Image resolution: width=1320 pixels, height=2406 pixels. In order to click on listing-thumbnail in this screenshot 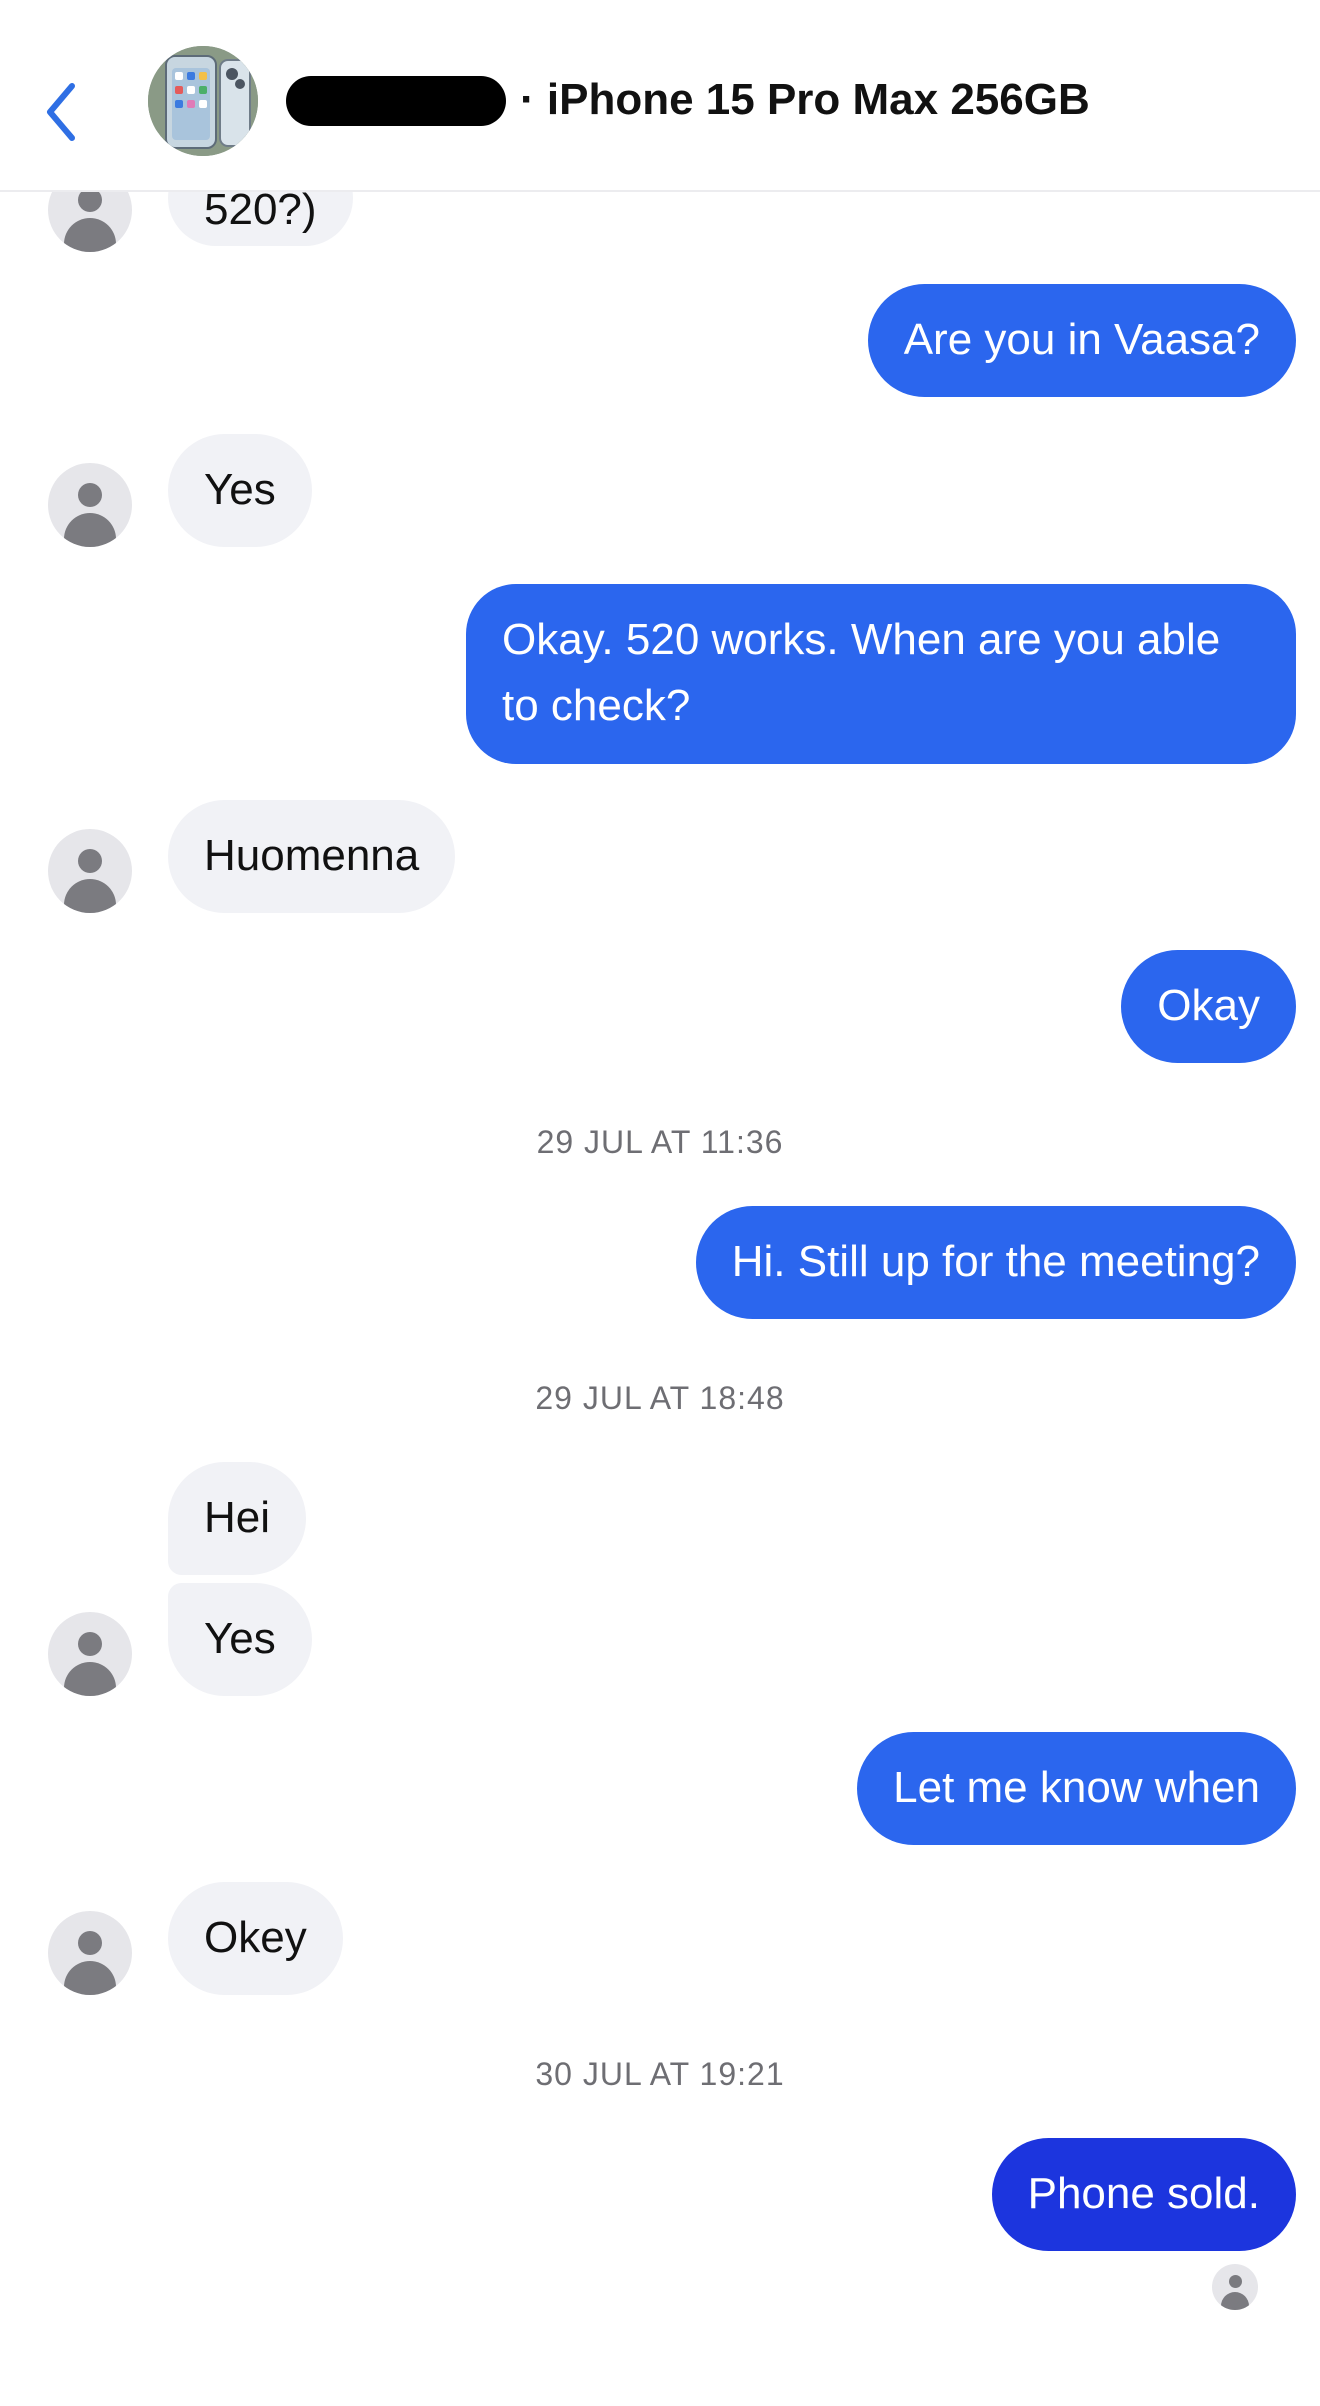, I will do `click(203, 101)`.